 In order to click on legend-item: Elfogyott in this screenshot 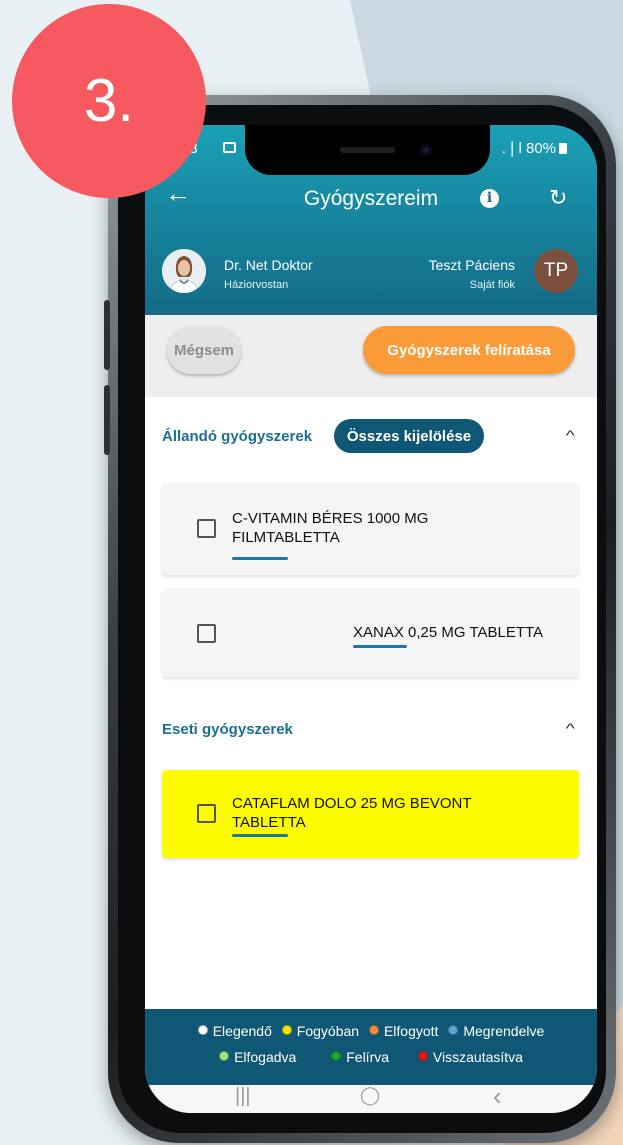, I will do `click(403, 1031)`.